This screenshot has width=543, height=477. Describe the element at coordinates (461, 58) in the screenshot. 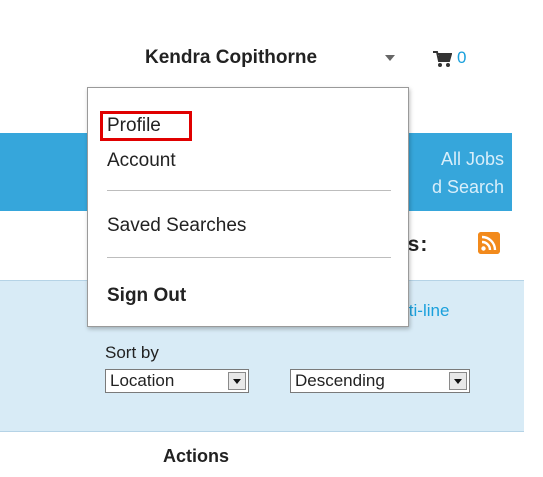

I see `cart-count: 0` at that location.